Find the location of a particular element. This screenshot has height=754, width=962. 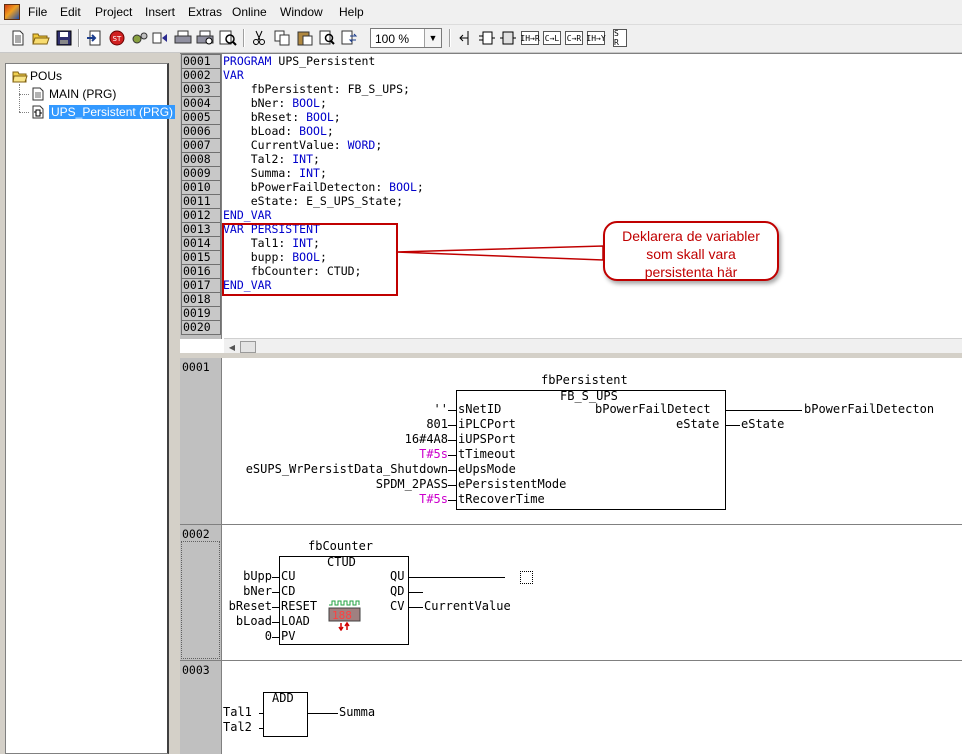

print-preview-icon is located at coordinates (205, 38).